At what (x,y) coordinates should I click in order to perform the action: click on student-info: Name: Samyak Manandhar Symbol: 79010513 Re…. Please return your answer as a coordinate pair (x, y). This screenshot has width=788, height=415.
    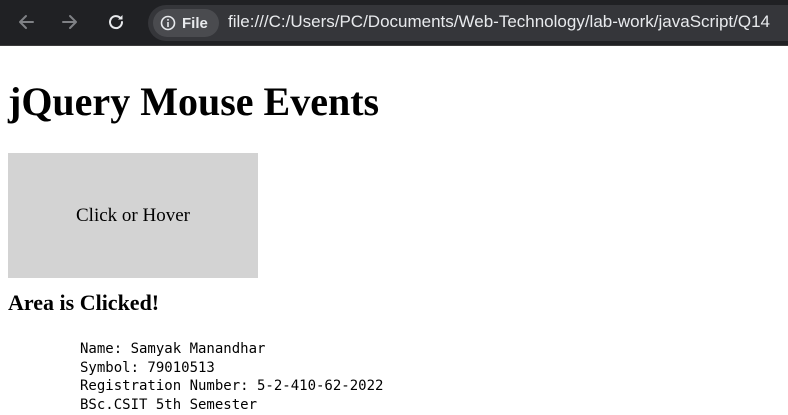
    Looking at the image, I should click on (231, 377).